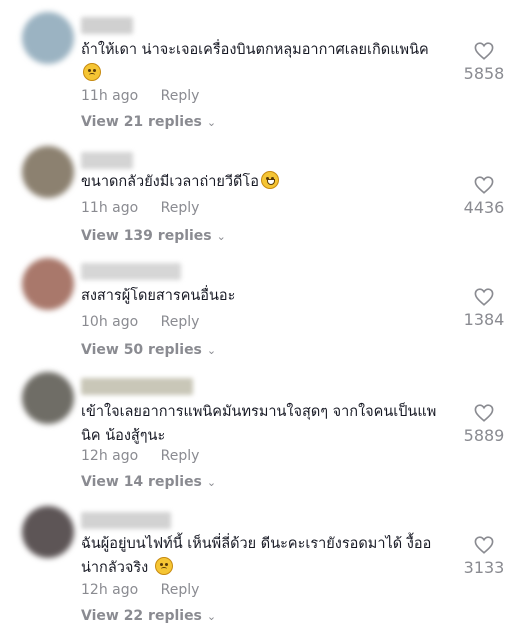 The image size is (529, 636). What do you see at coordinates (484, 73) in the screenshot?
I see `like-count: 5858` at bounding box center [484, 73].